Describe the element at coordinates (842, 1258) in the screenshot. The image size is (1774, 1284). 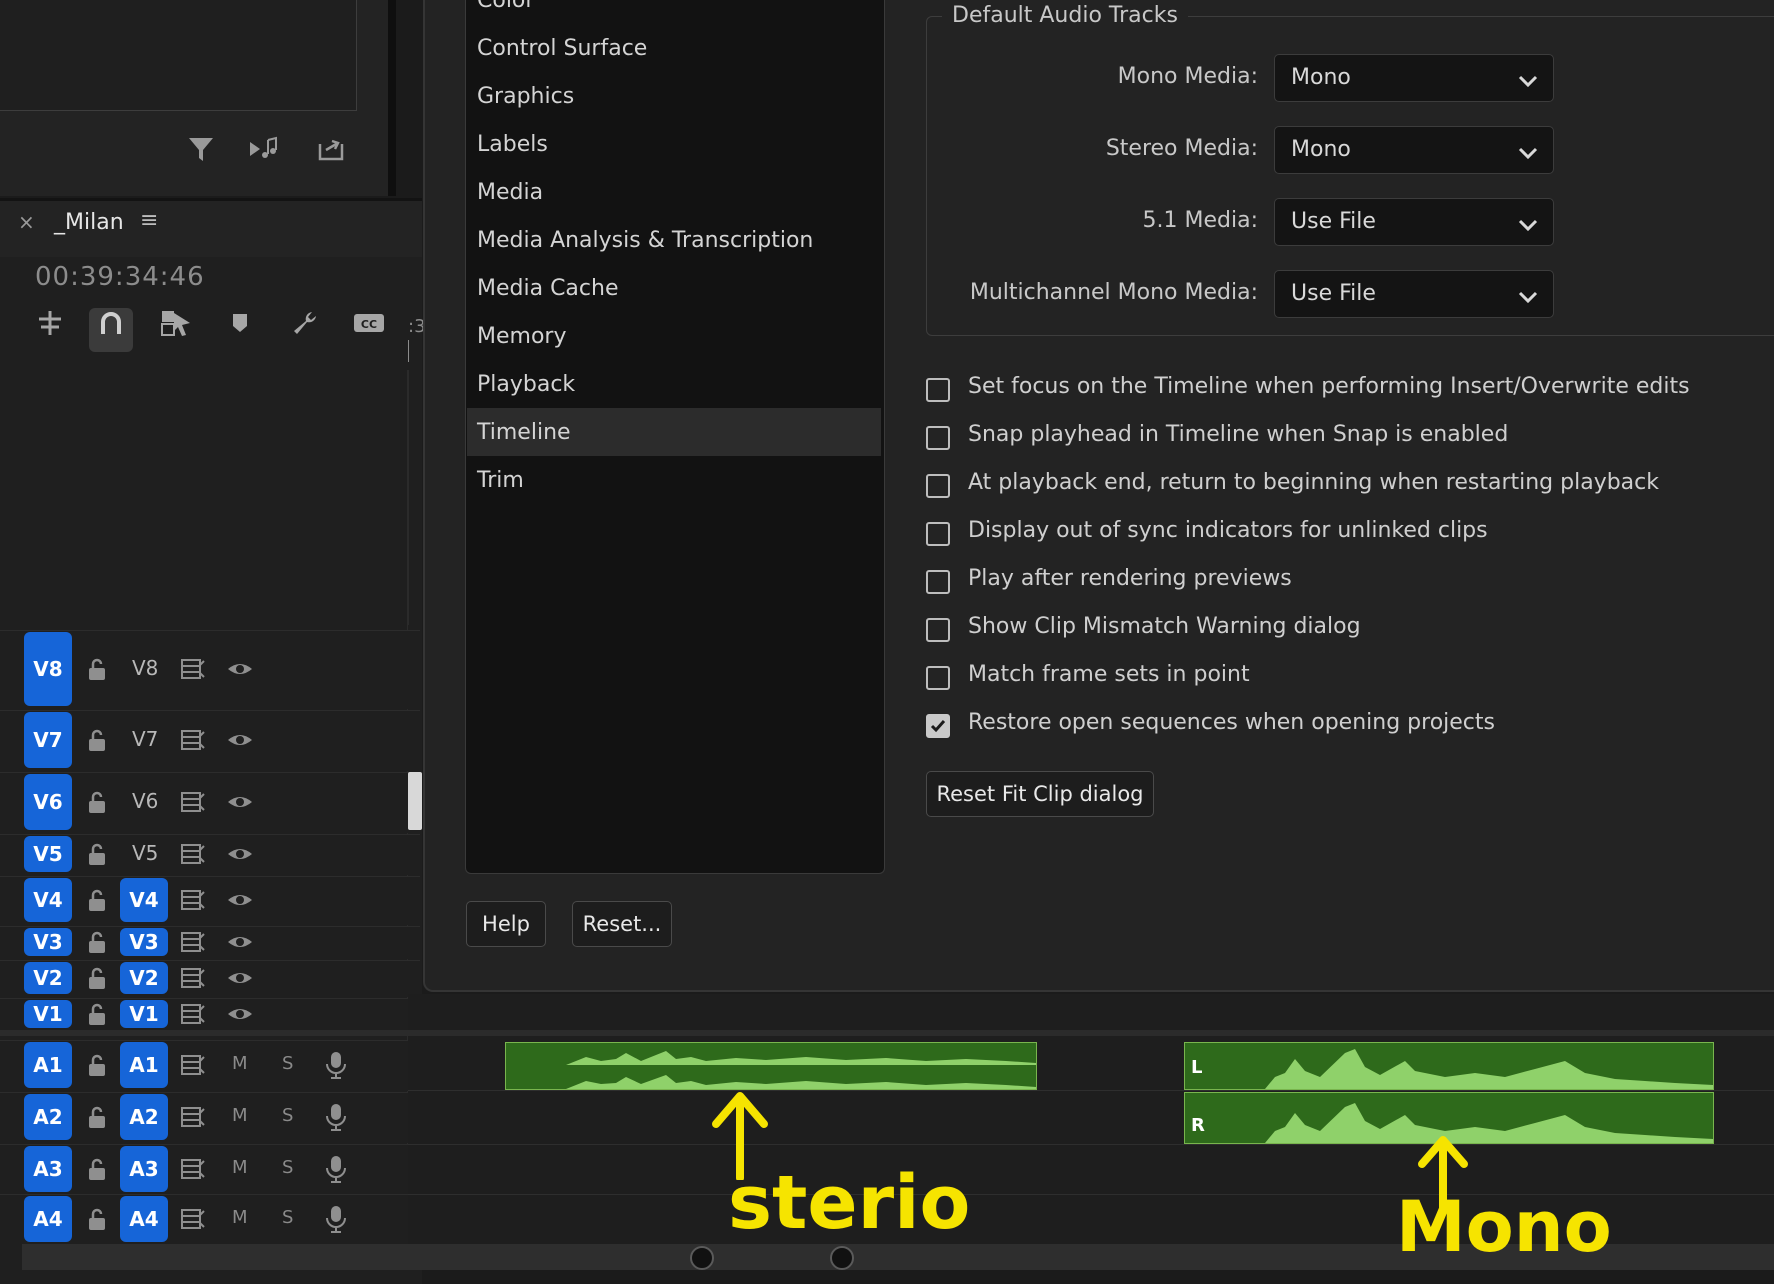
I see `zoom-handle-right` at that location.